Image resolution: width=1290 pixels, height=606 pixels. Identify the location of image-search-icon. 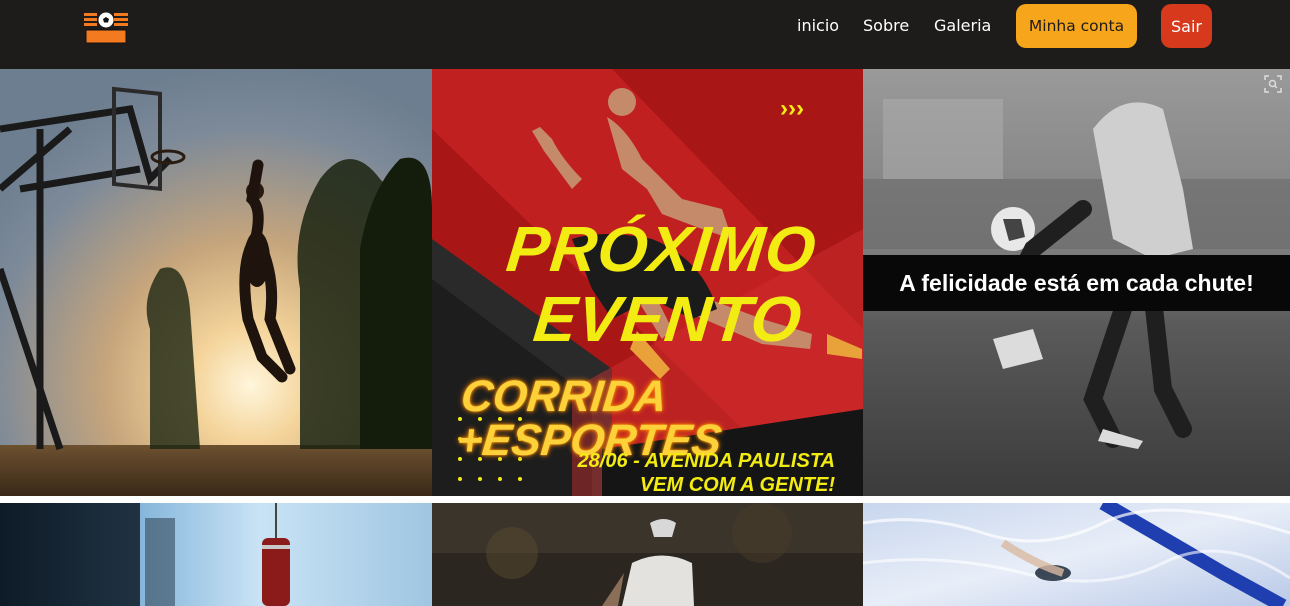
(1273, 84).